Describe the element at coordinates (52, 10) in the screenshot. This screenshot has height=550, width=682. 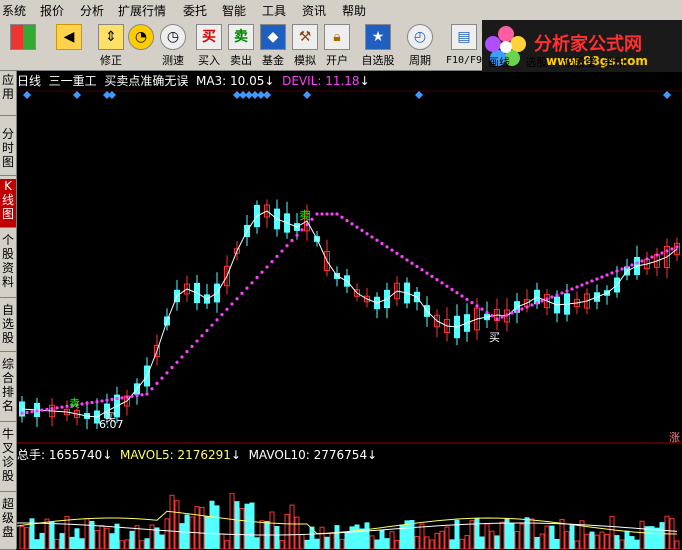
I see `menu-quote: 报价` at that location.